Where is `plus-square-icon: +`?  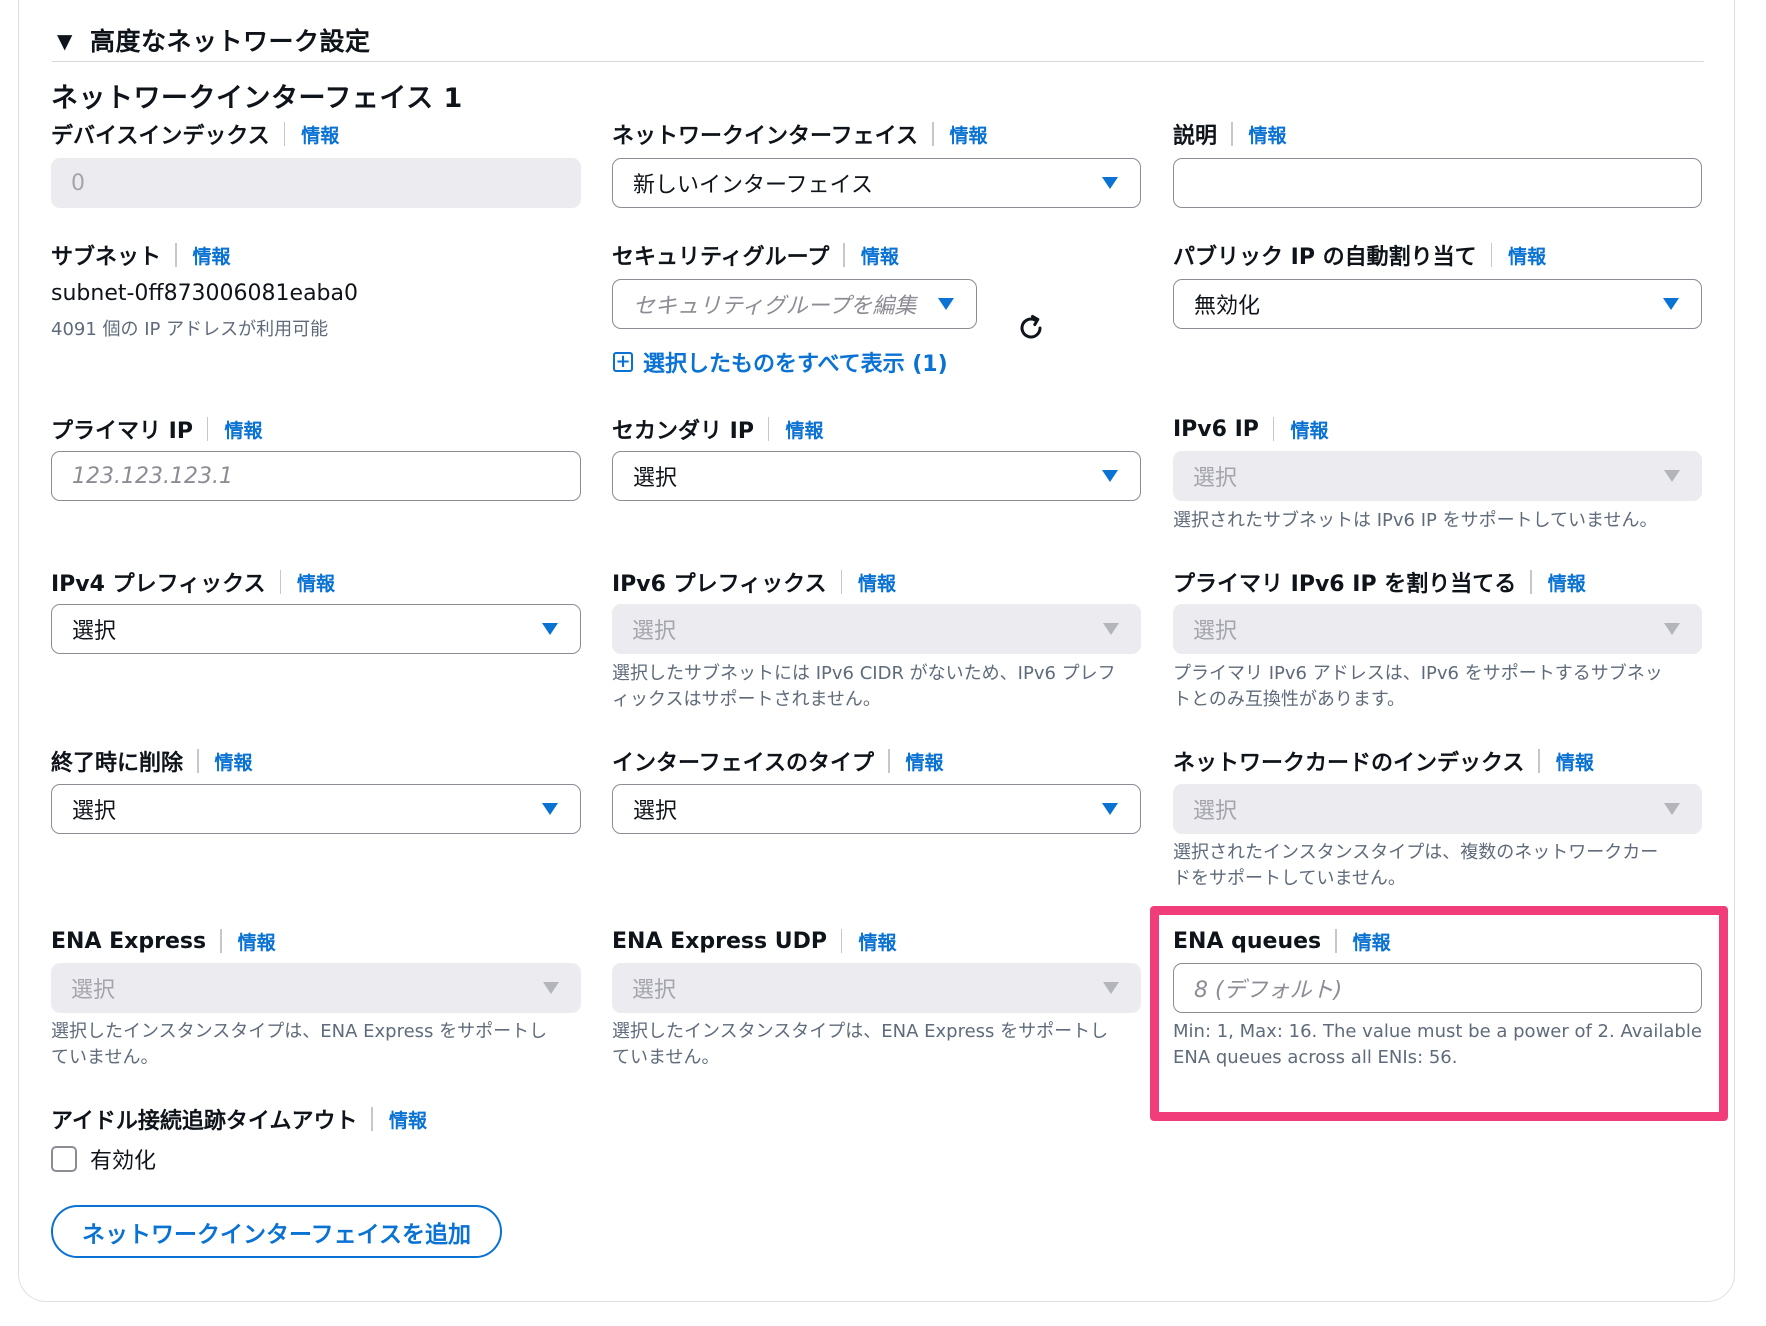
plus-square-icon: + is located at coordinates (623, 362).